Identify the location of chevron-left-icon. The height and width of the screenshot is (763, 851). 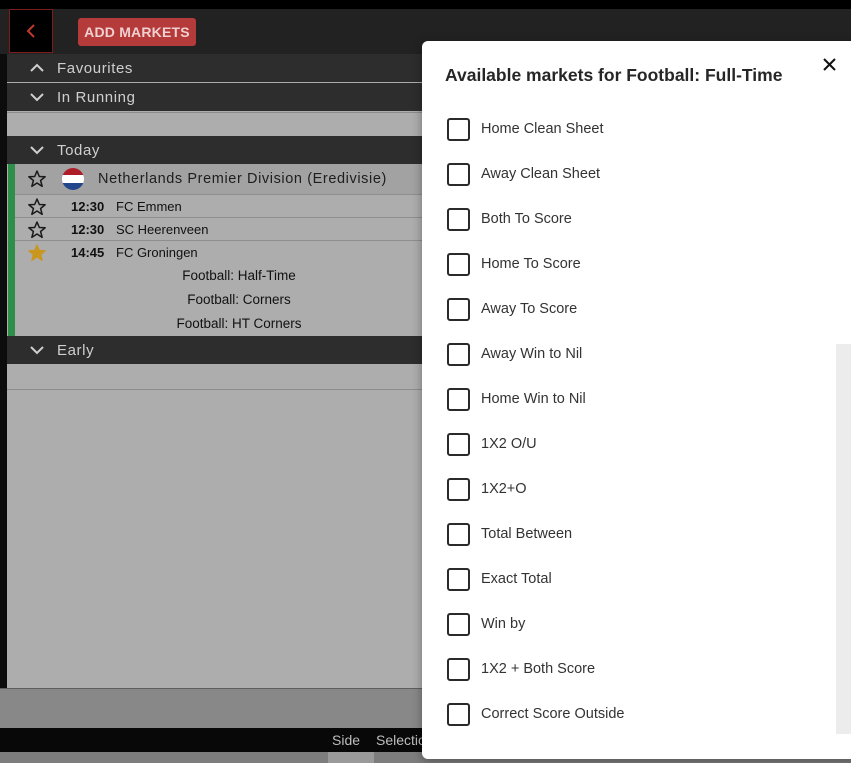
(30, 31).